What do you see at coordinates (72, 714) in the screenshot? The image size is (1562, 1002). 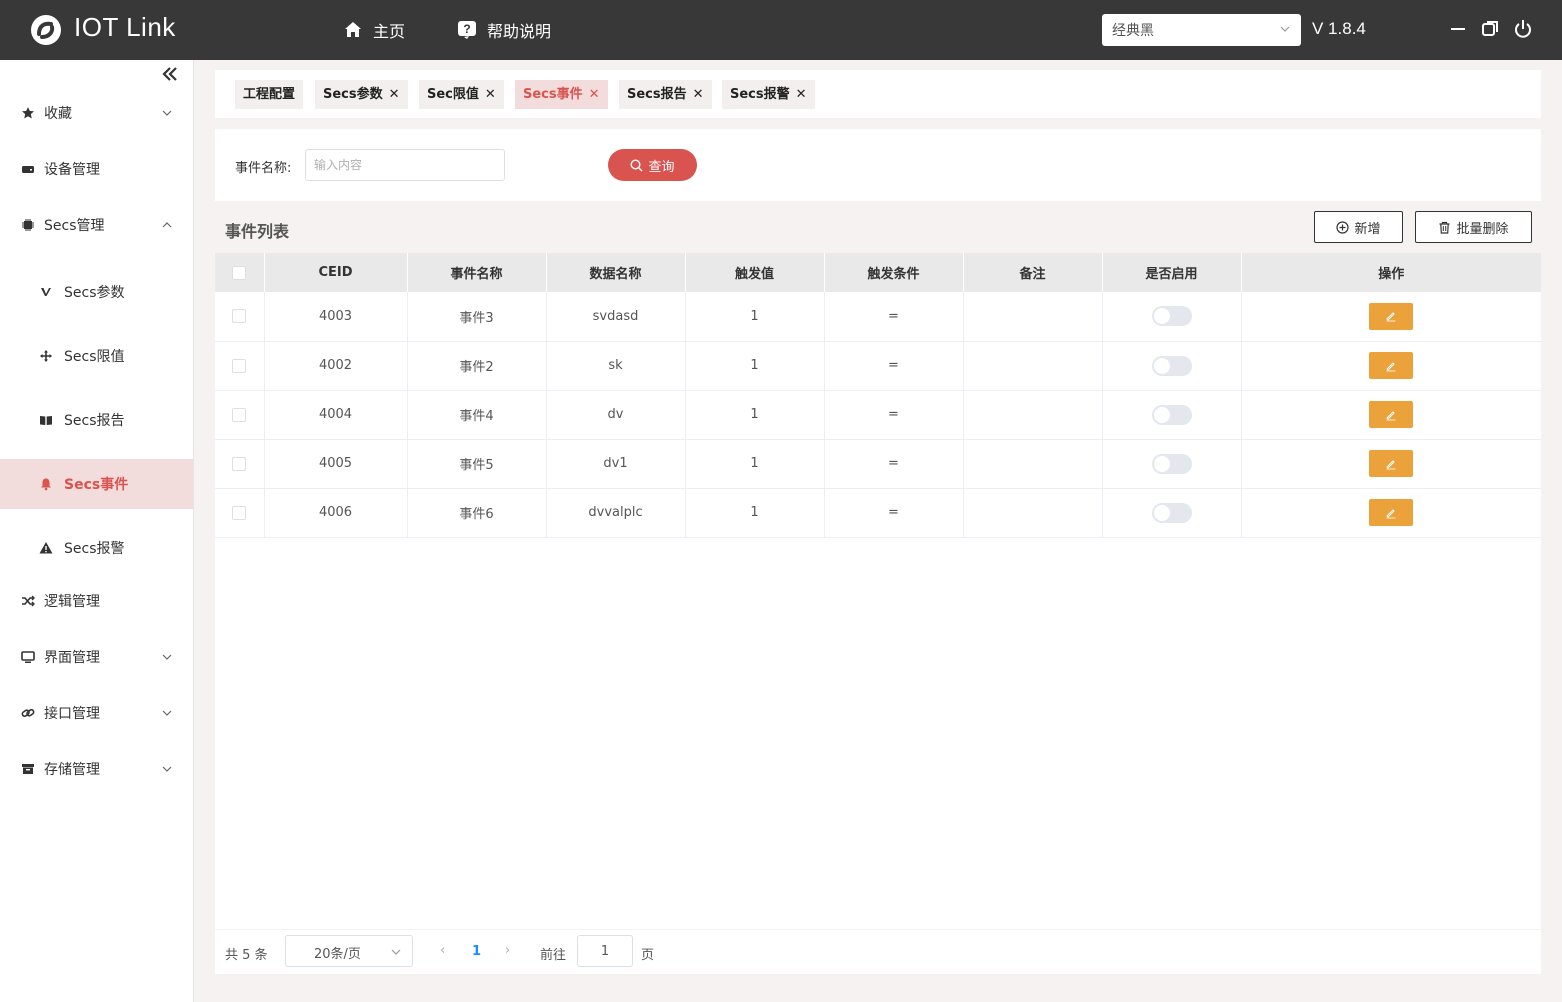 I see `sidebar-item-label: 接口管理` at bounding box center [72, 714].